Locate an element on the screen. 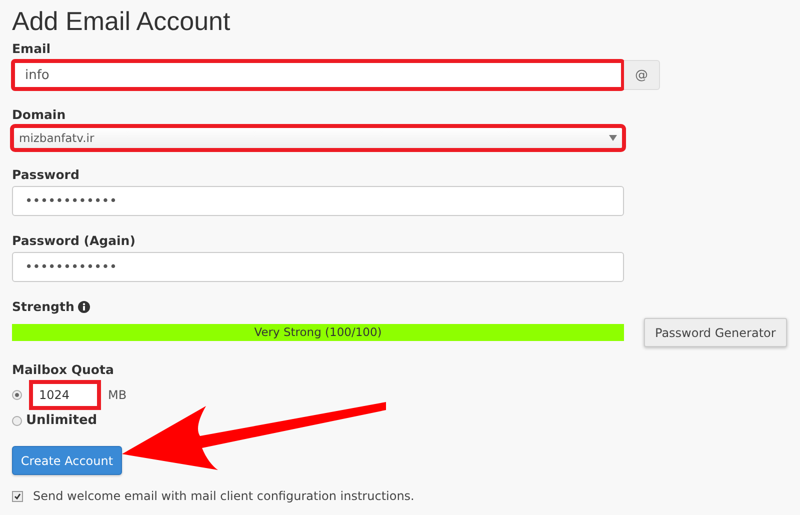 The height and width of the screenshot is (515, 800). strength-reading: Very Strong (100/100) is located at coordinates (318, 332).